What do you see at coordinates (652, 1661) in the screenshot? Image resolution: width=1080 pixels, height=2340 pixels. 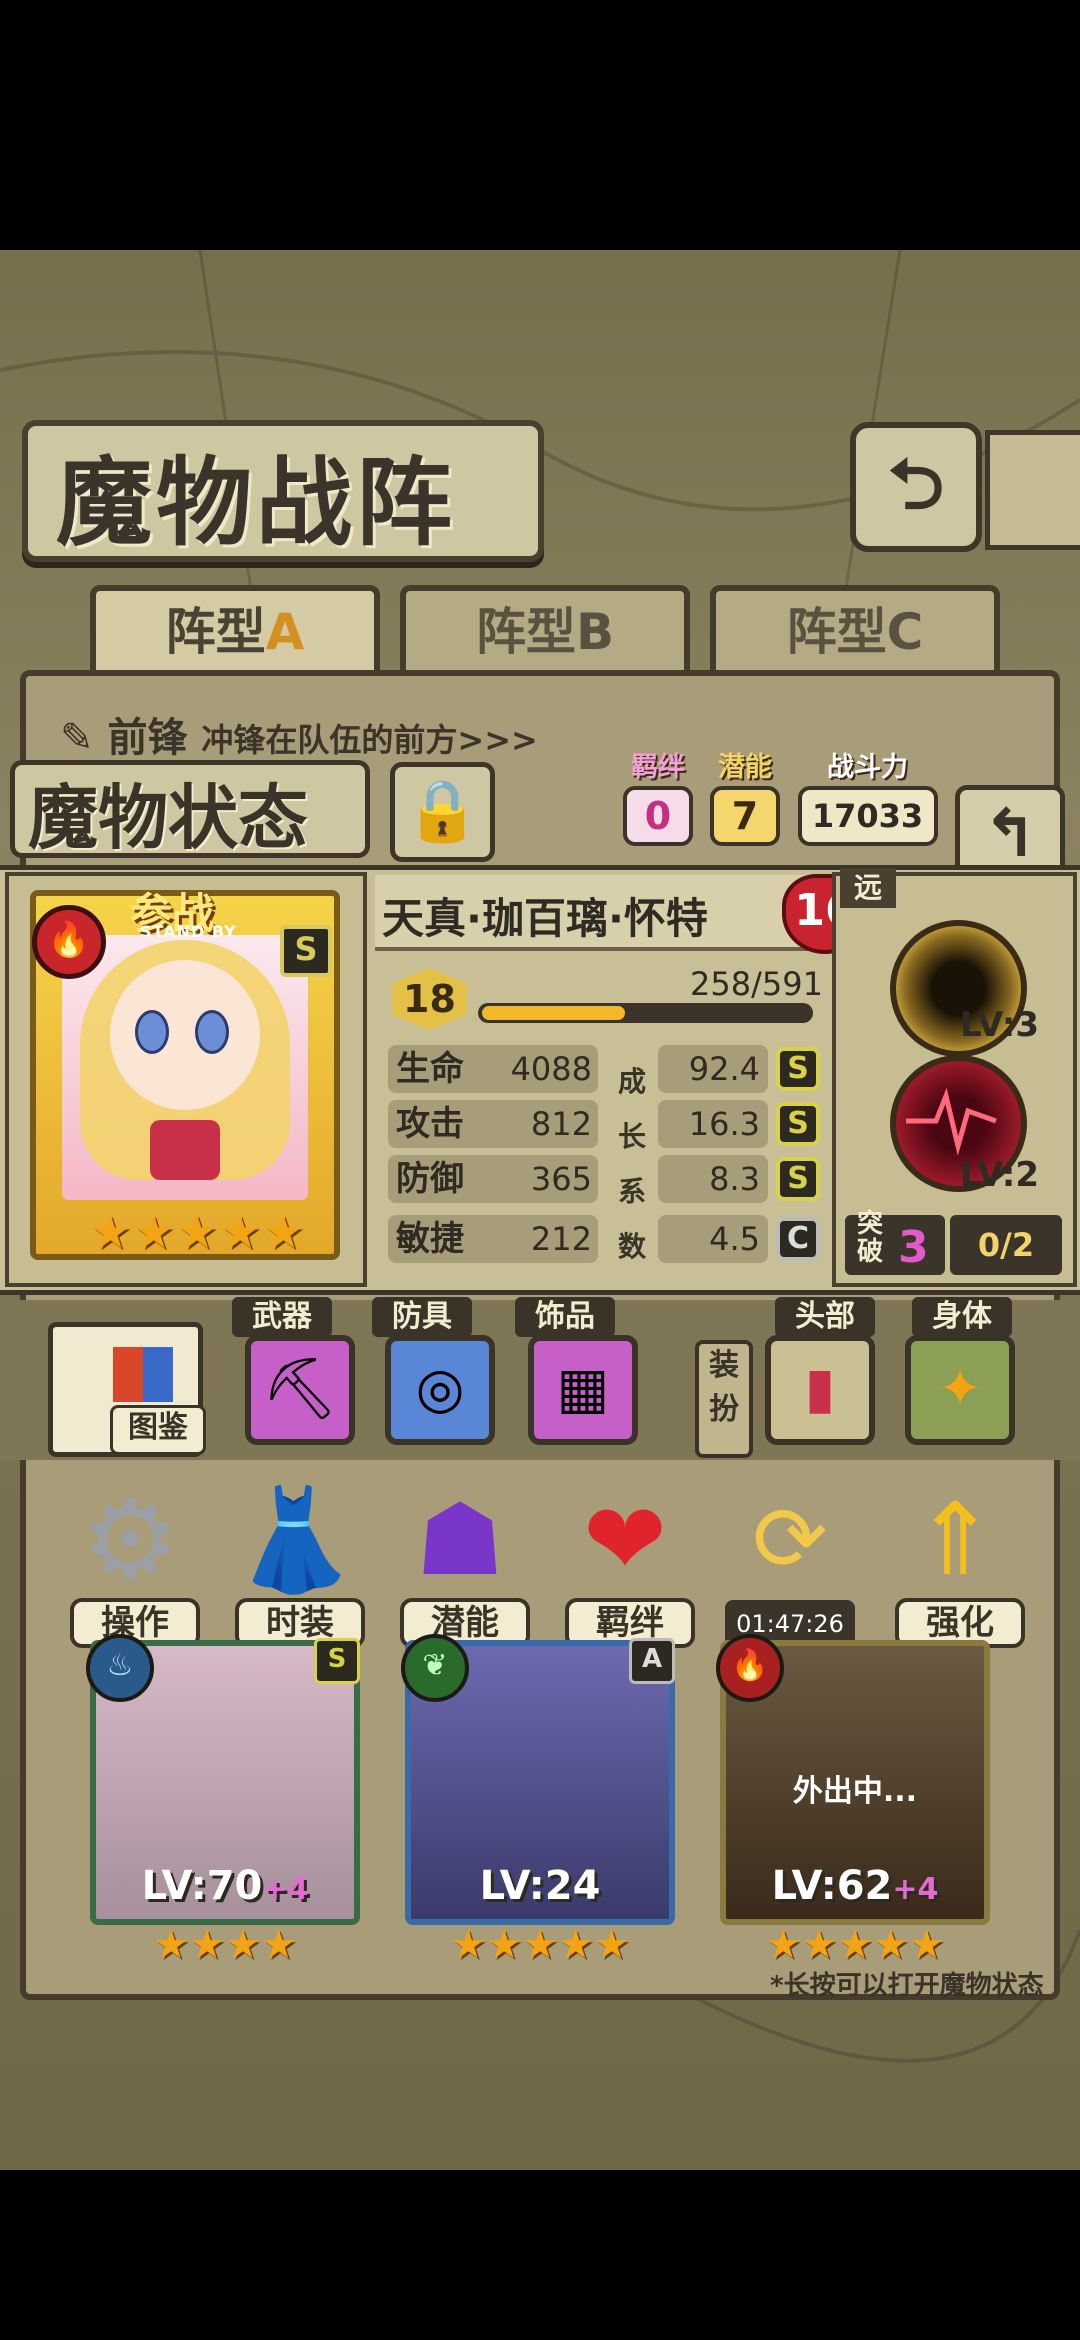 I see `team-grade: A` at bounding box center [652, 1661].